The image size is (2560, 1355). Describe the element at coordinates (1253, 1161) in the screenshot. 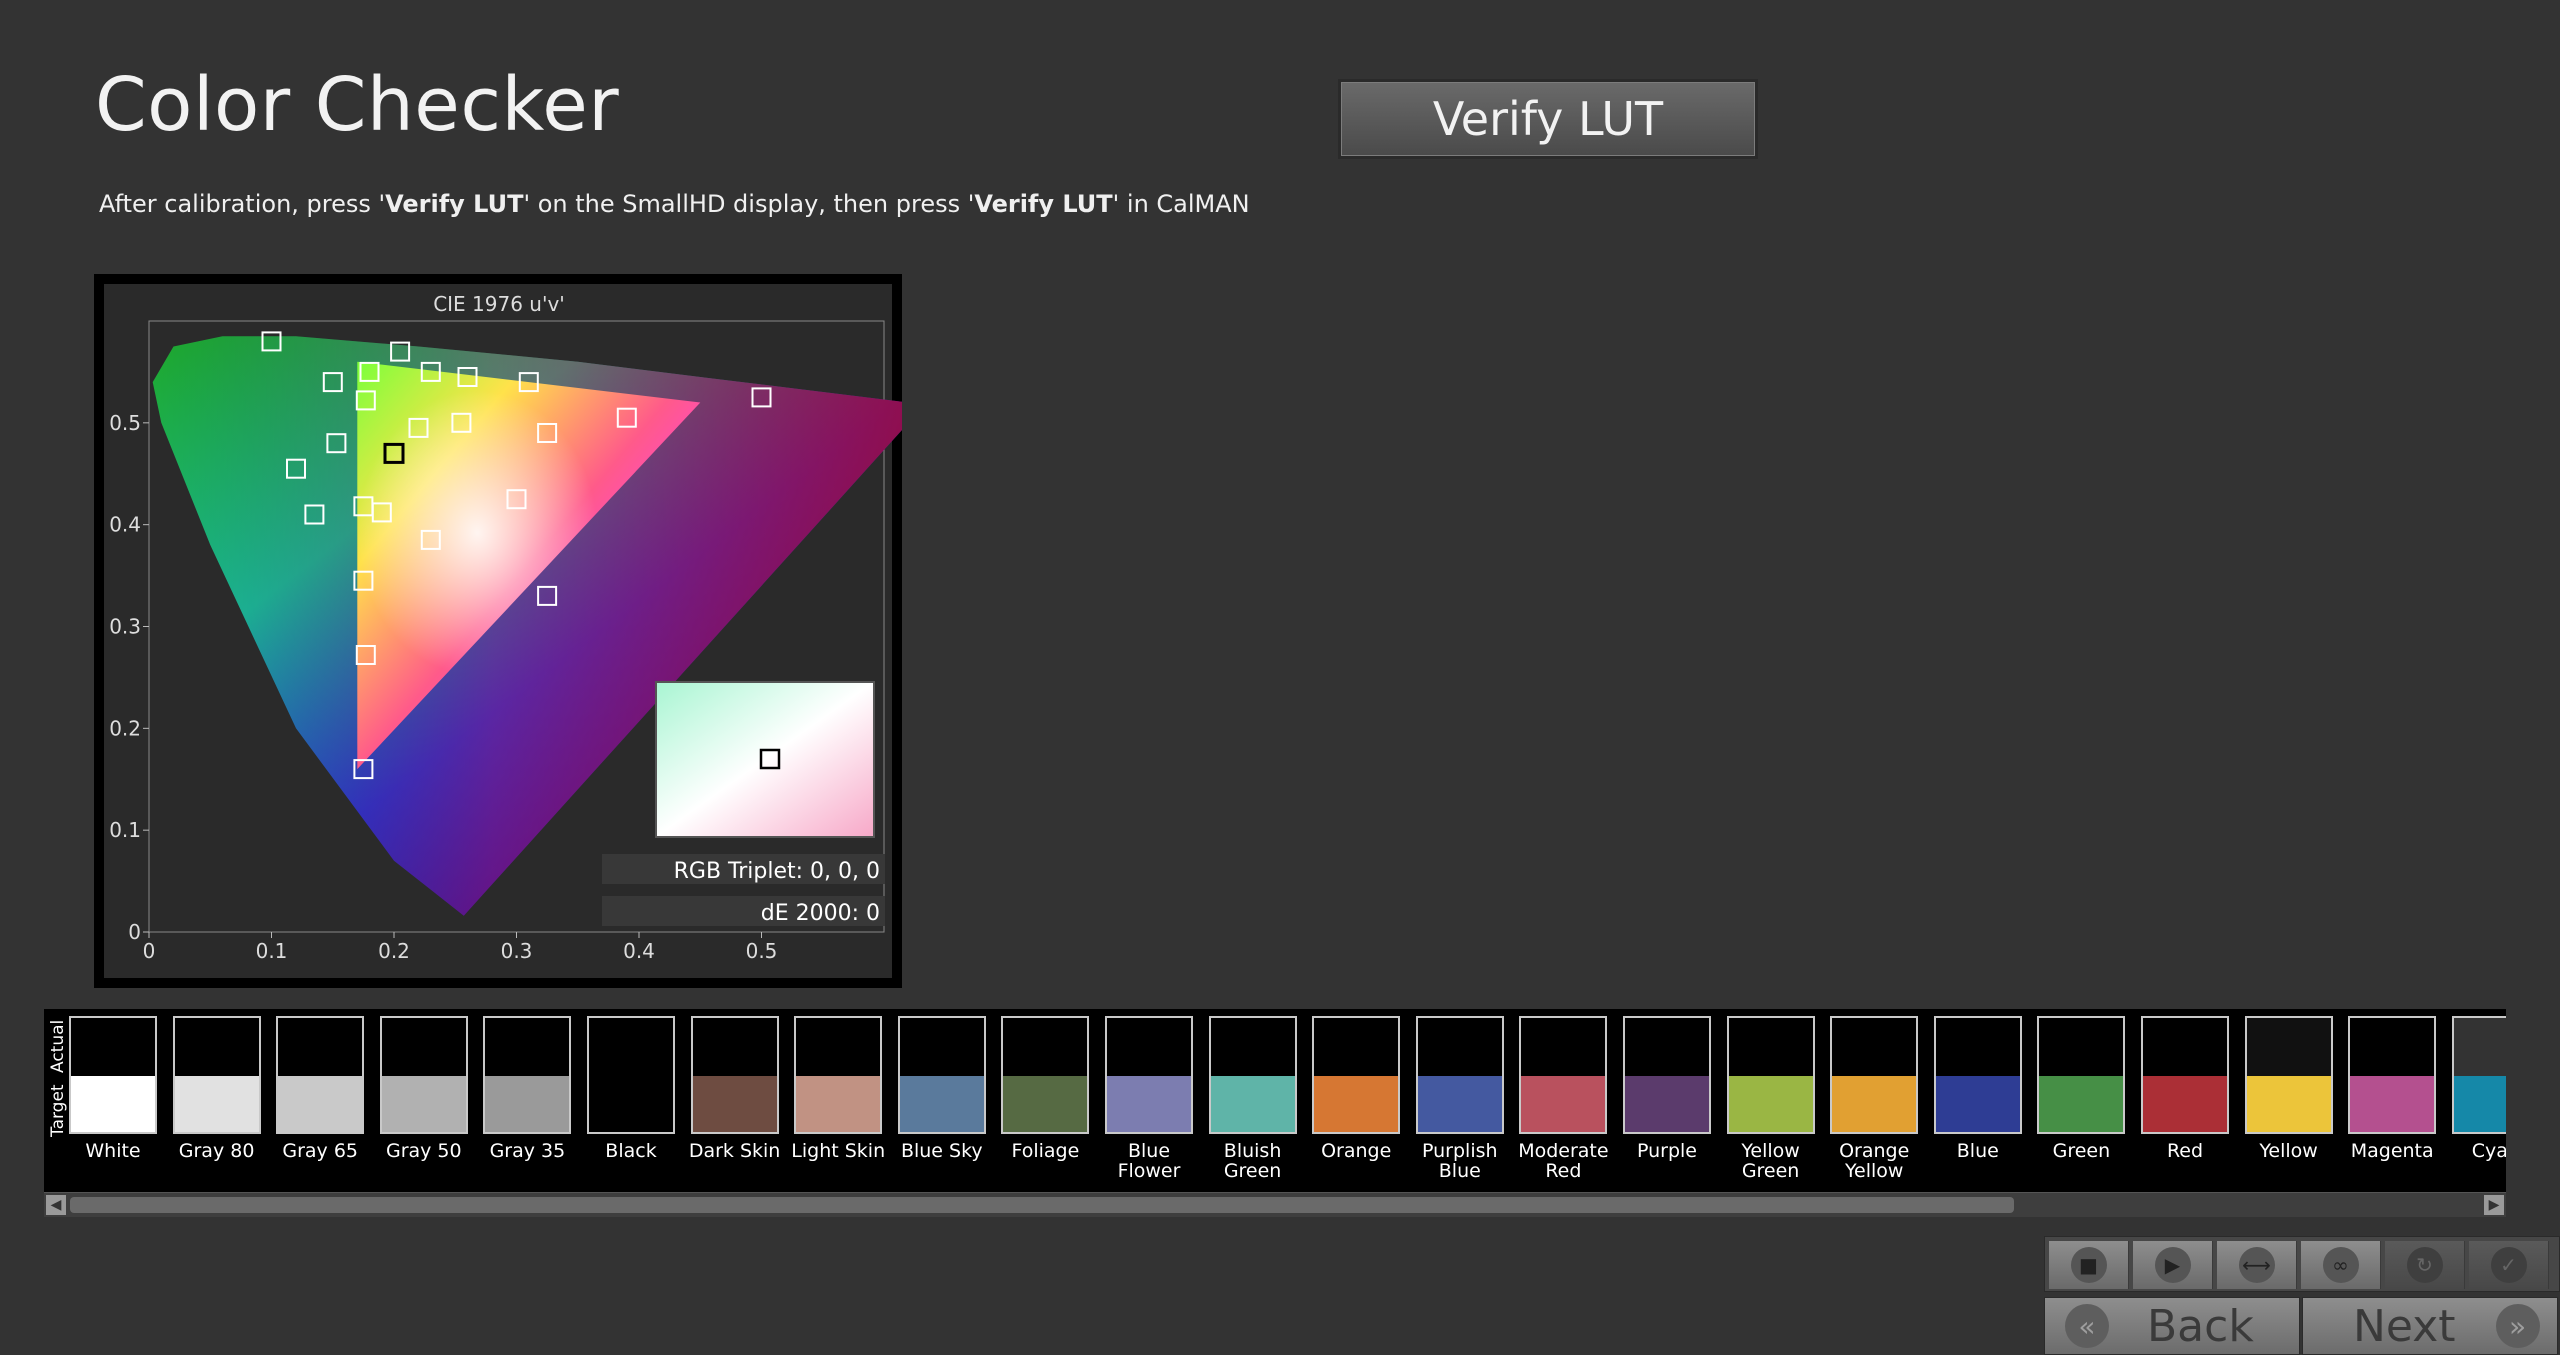

I see `swatch-label: Bluish Green` at that location.